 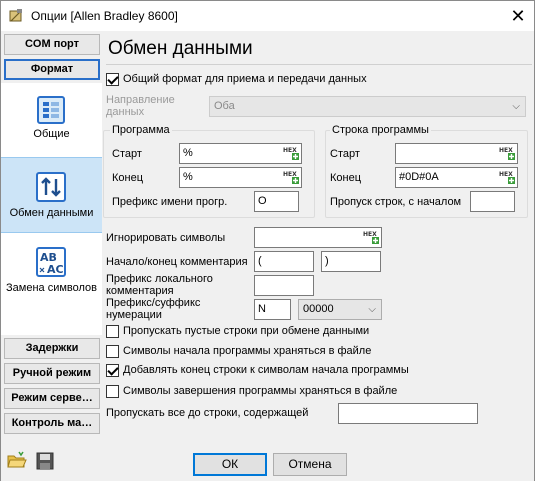 I want to click on start-chars-in-file-checkbox, so click(x=112, y=351).